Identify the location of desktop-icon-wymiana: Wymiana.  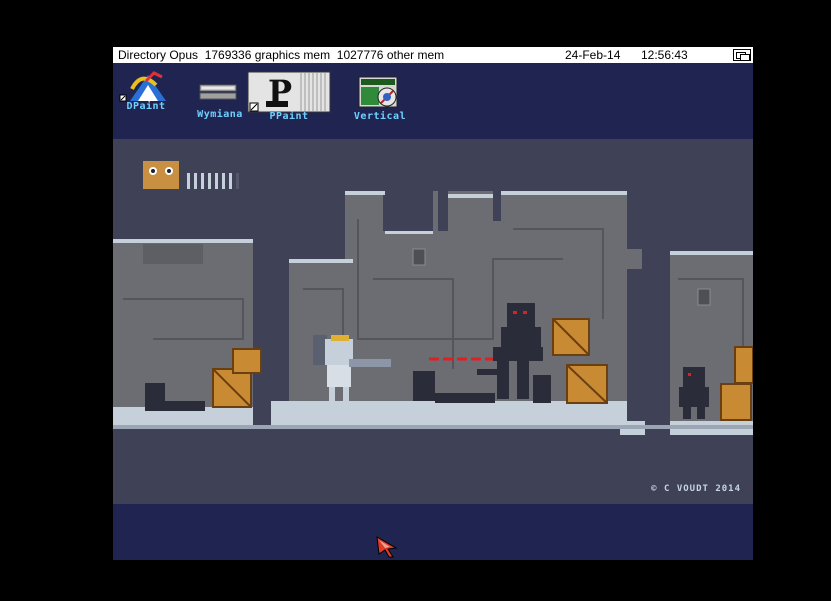
(220, 100).